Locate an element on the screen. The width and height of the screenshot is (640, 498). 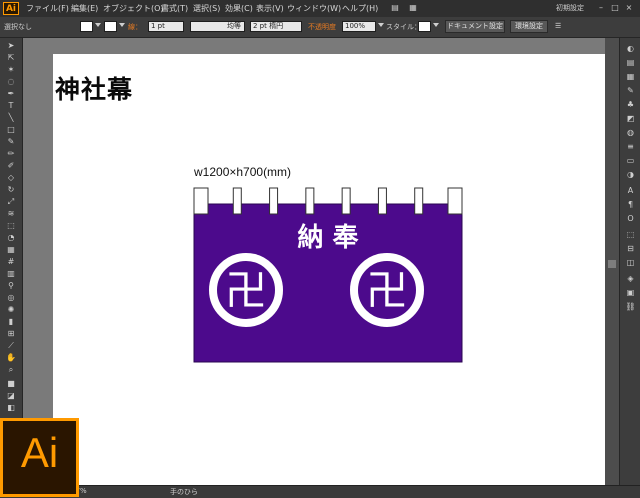
status-bar: 66.67% 手のひら is located at coordinates (320, 491).